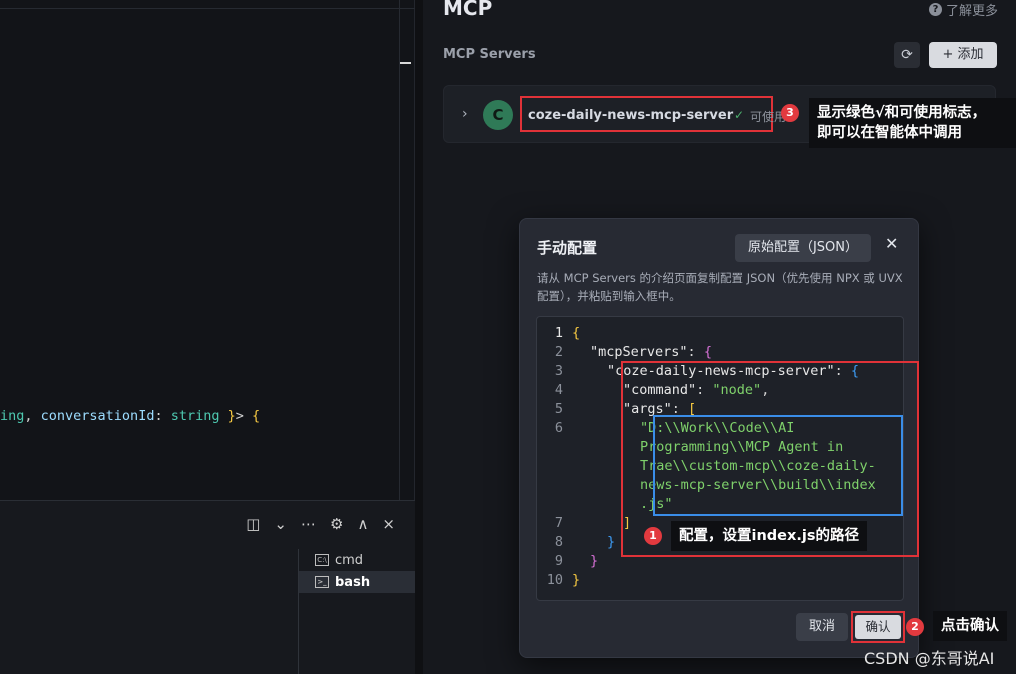  What do you see at coordinates (322, 582) in the screenshot?
I see `bash-icon: >_` at bounding box center [322, 582].